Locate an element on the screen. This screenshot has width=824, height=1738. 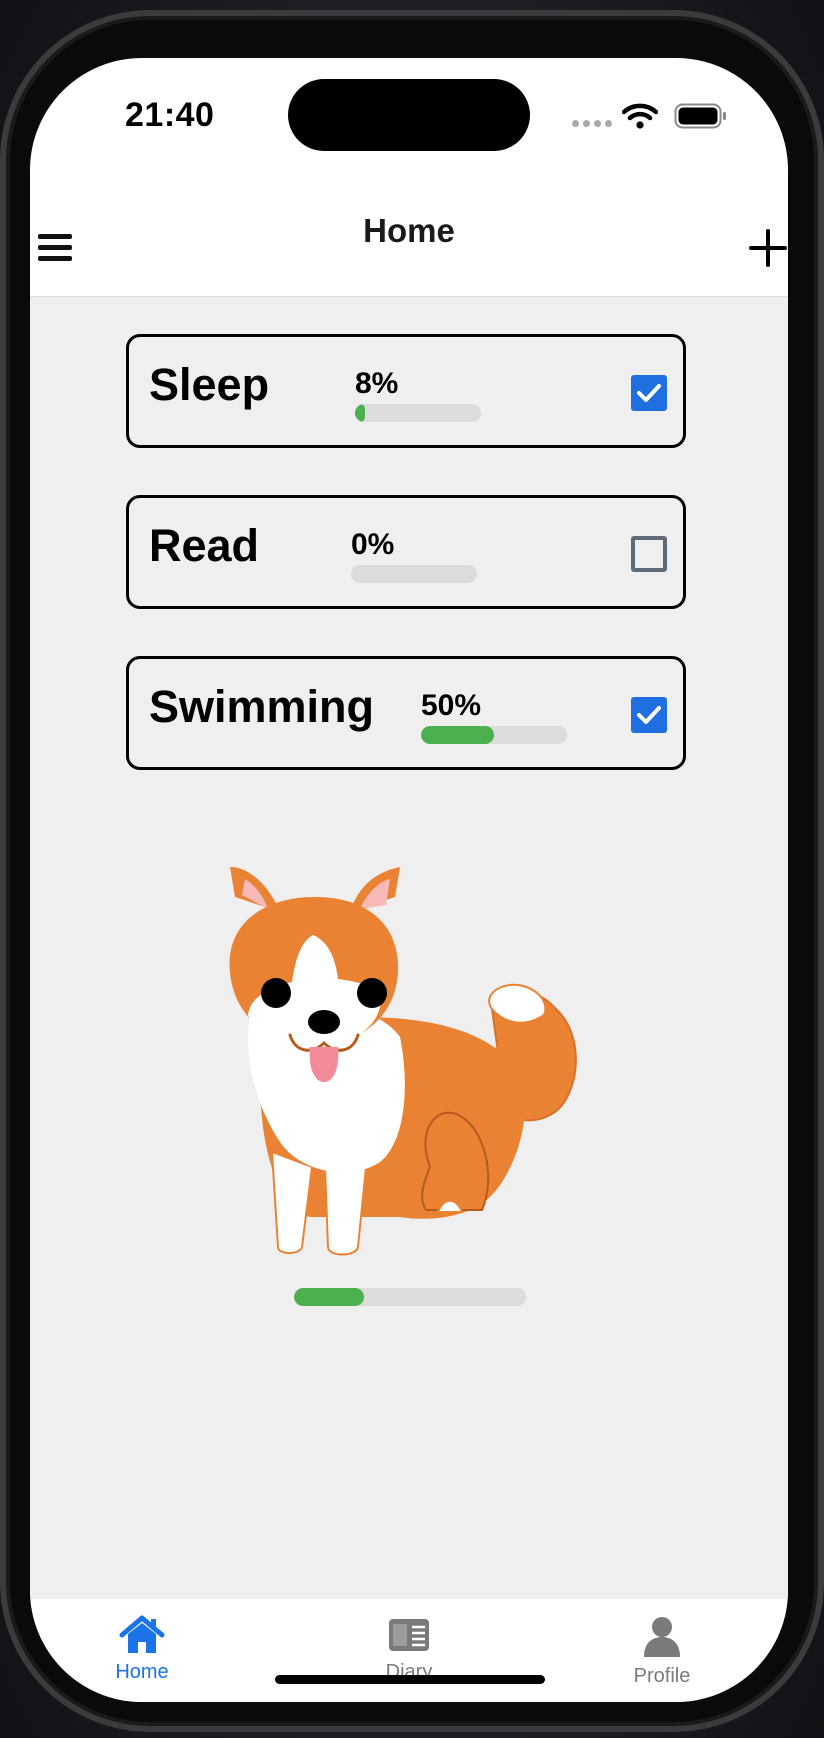
home-indicator is located at coordinates (410, 1679).